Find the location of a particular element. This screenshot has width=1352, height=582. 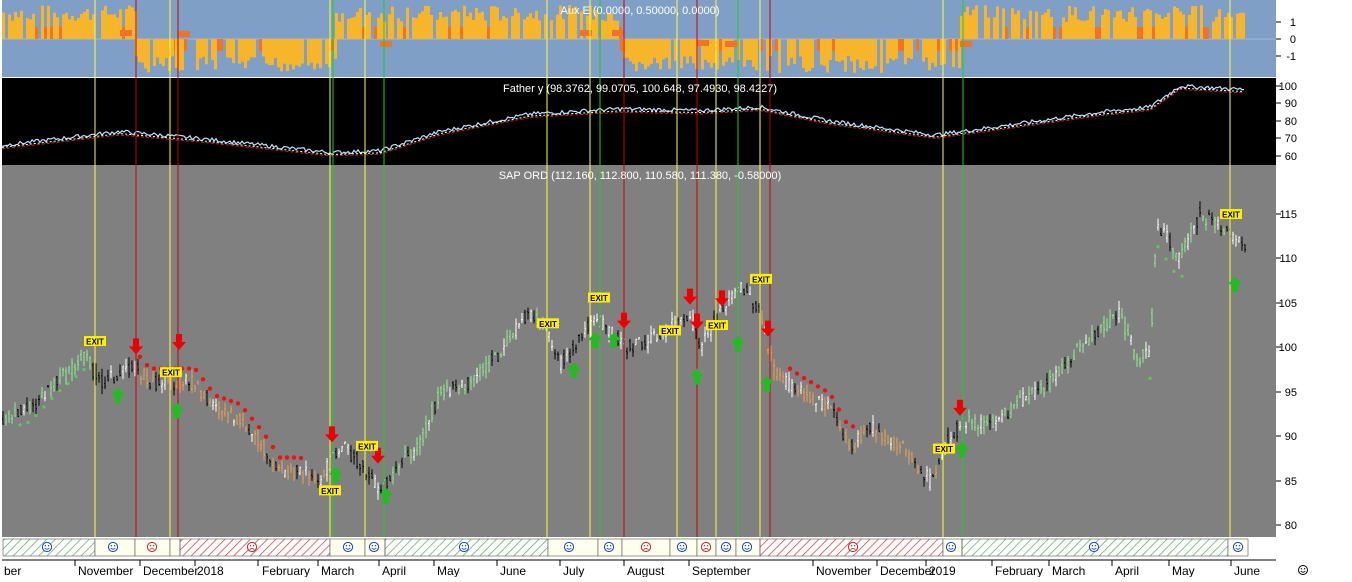

father-tick-label: 100 is located at coordinates (1288, 87).